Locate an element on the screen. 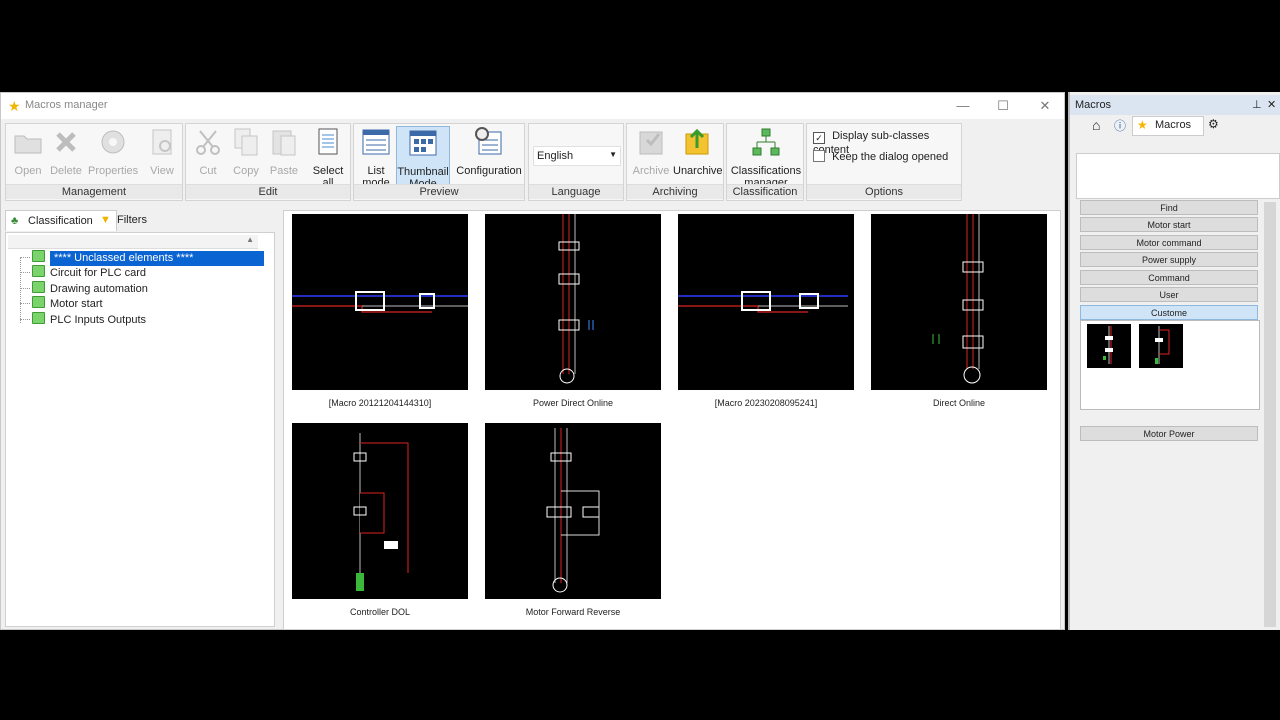 Image resolution: width=1280 pixels, height=720 pixels. keep-dialog-opened-checkbox: Keep the dialog opened is located at coordinates (880, 156).